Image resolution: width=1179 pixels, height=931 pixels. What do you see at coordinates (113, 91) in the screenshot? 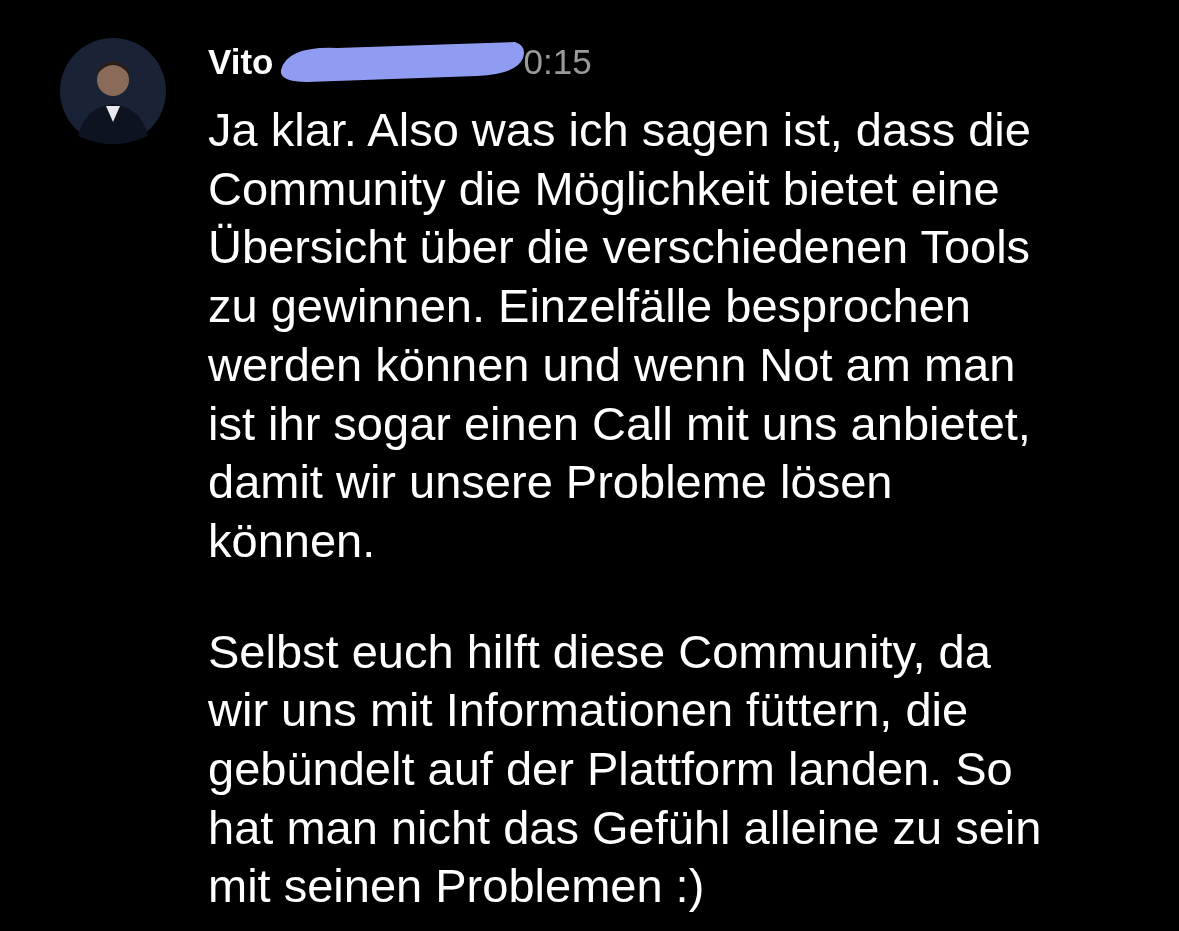
I see `avatar-icon` at bounding box center [113, 91].